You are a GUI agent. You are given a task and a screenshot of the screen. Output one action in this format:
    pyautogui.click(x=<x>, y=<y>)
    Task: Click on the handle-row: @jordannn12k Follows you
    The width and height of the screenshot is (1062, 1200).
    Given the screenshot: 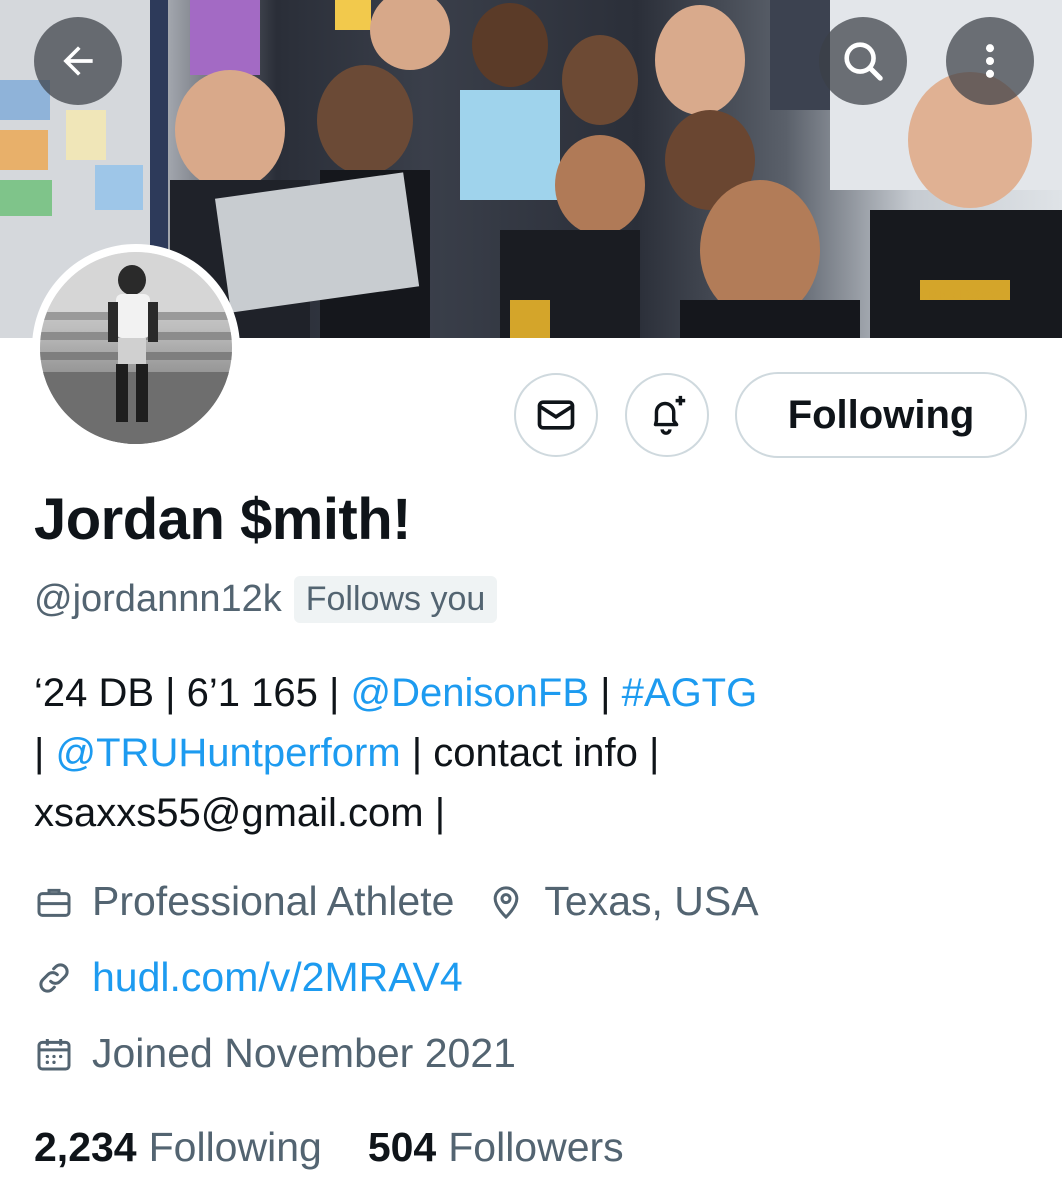 What is the action you would take?
    pyautogui.click(x=266, y=599)
    